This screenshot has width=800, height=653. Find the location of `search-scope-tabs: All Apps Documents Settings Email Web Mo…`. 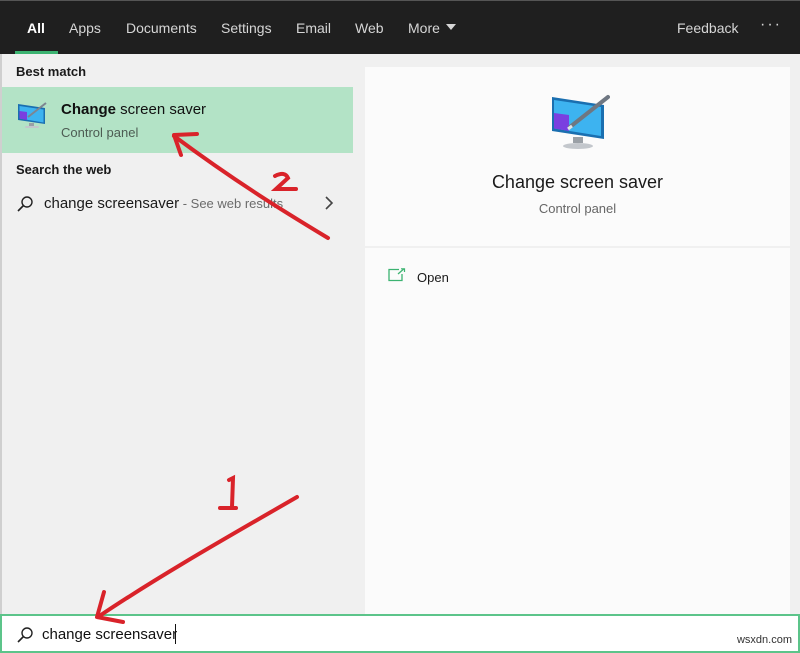

search-scope-tabs: All Apps Documents Settings Email Web Mo… is located at coordinates (400, 27).